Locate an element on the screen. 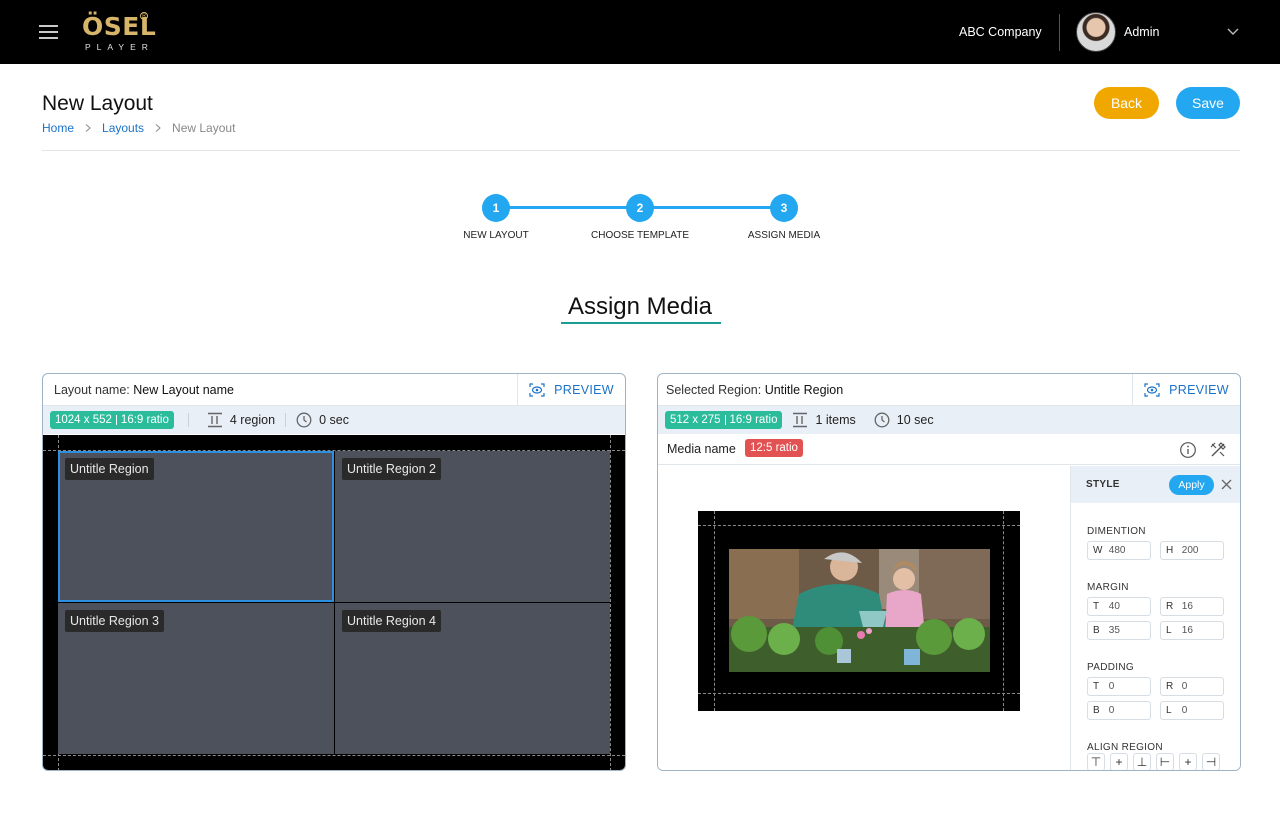 The height and width of the screenshot is (820, 1280). company-name: ABC Company is located at coordinates (1000, 32).